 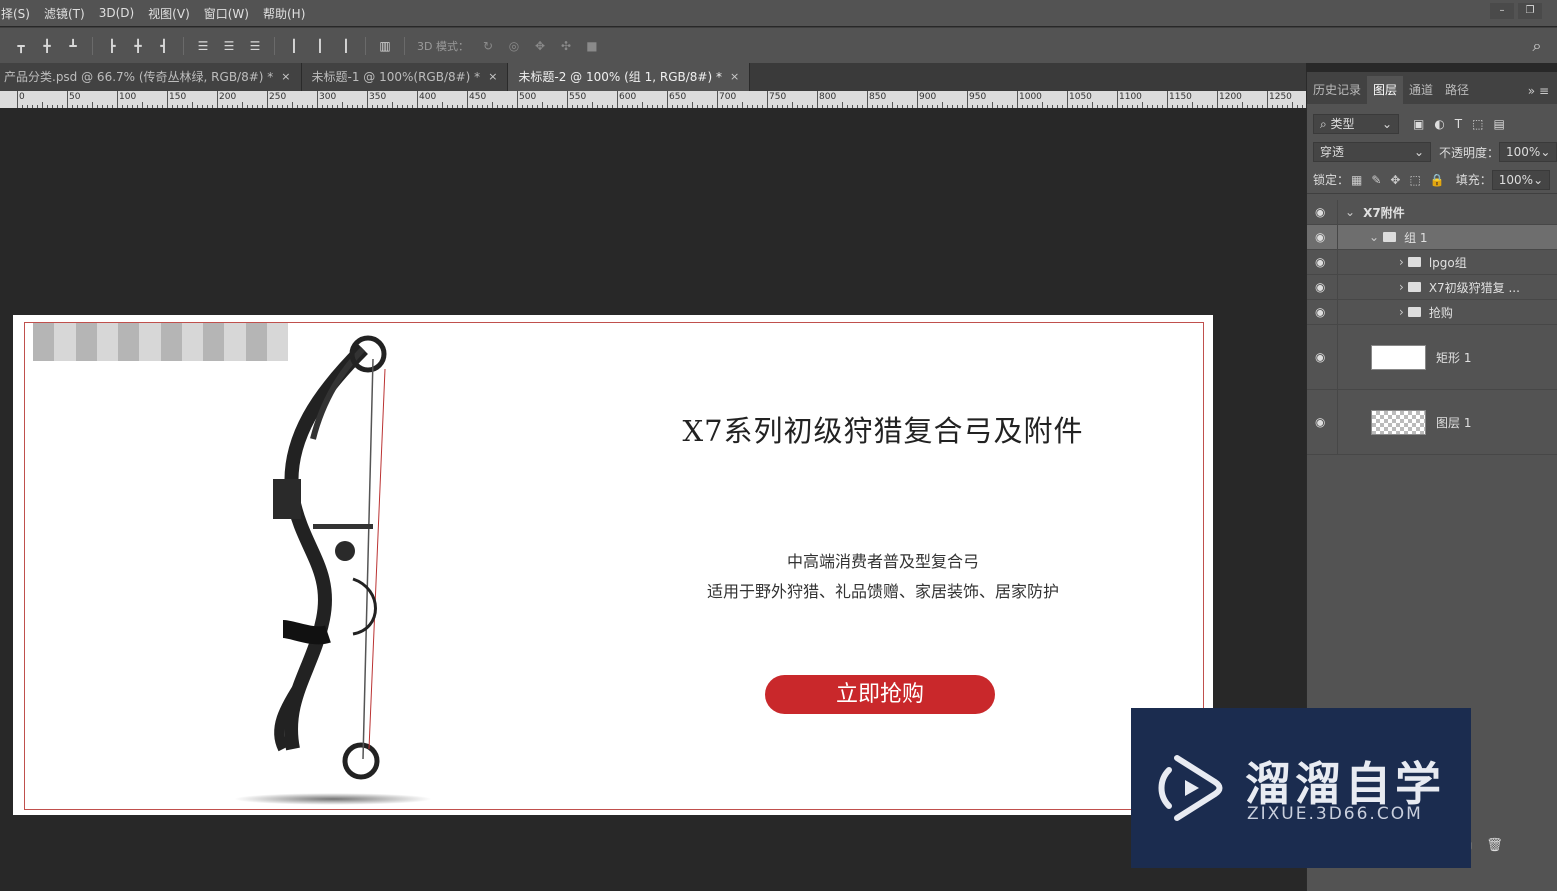 I want to click on distribute-bottom-icon: ☰, so click(x=255, y=46).